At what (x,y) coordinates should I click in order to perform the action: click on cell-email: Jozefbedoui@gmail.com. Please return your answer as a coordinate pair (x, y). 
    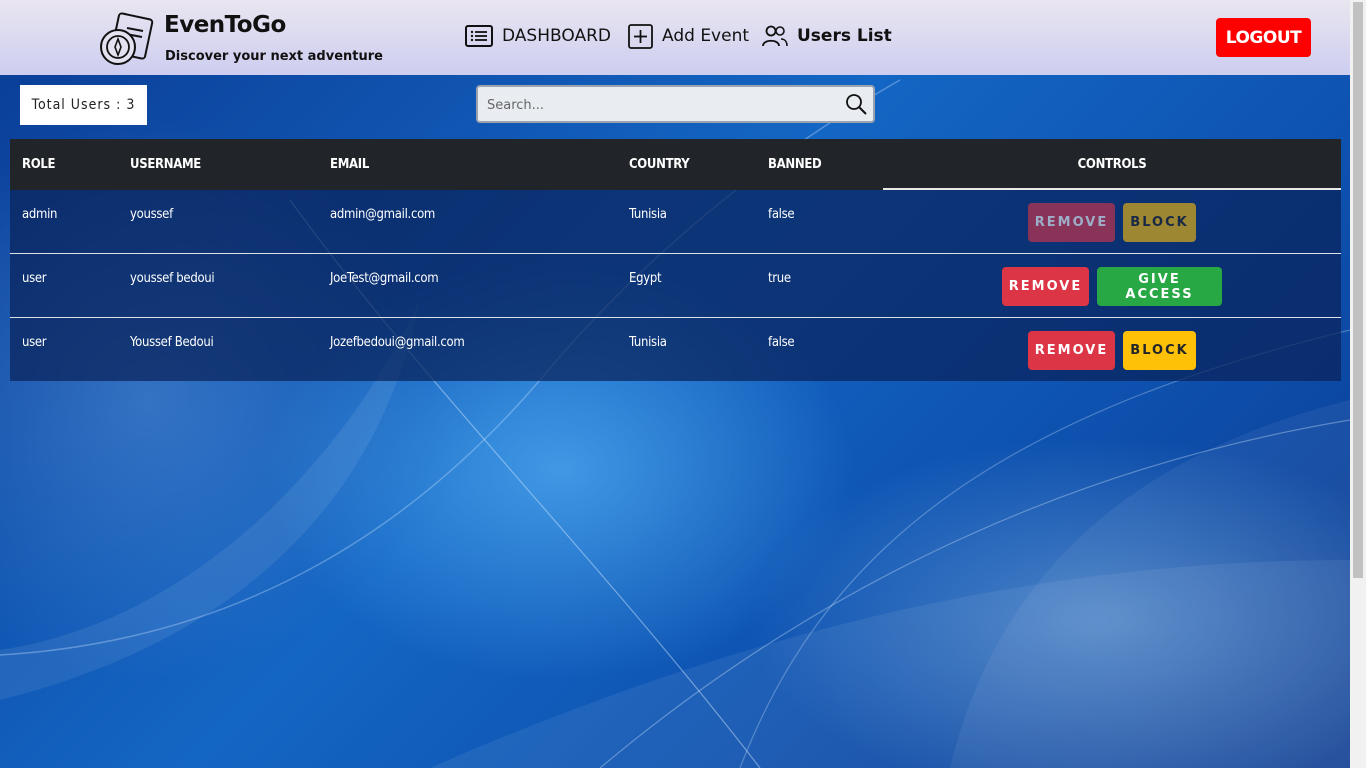
    Looking at the image, I should click on (397, 342).